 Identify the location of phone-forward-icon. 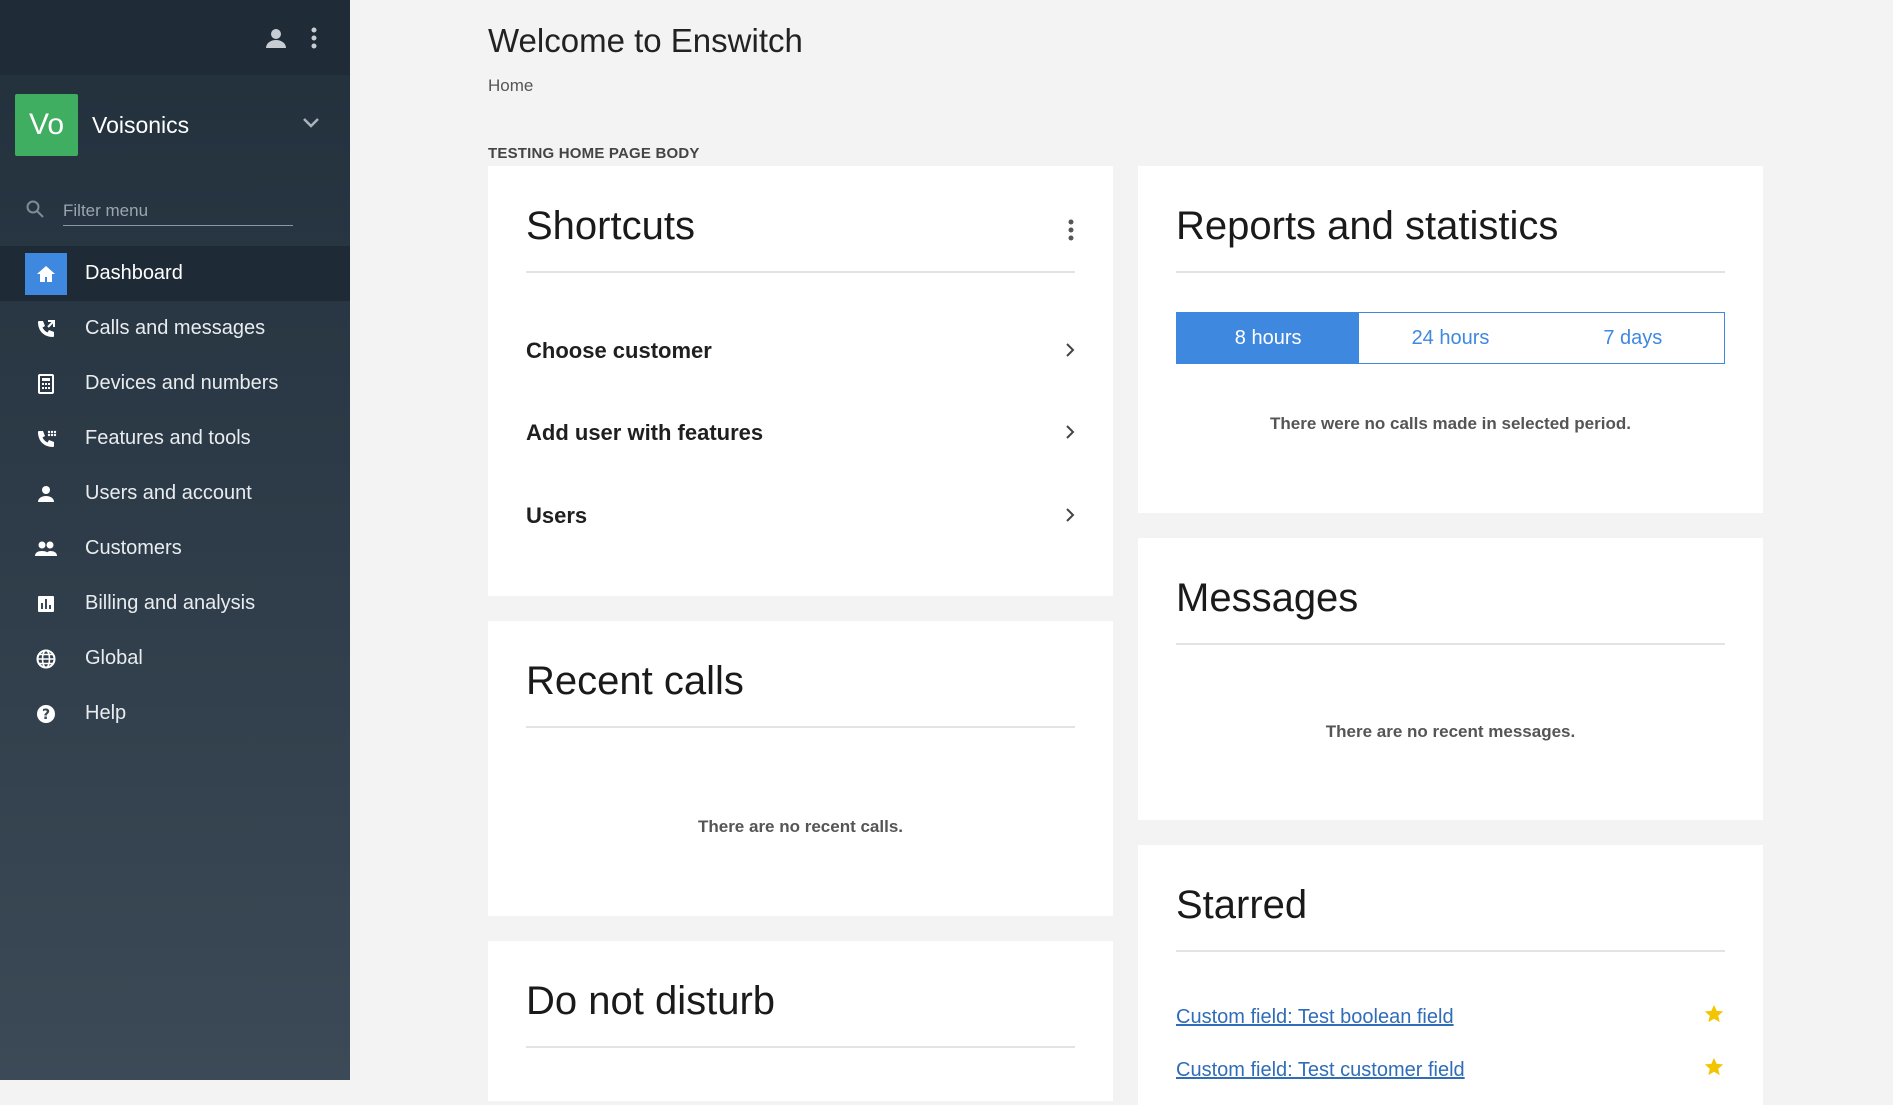
(46, 329).